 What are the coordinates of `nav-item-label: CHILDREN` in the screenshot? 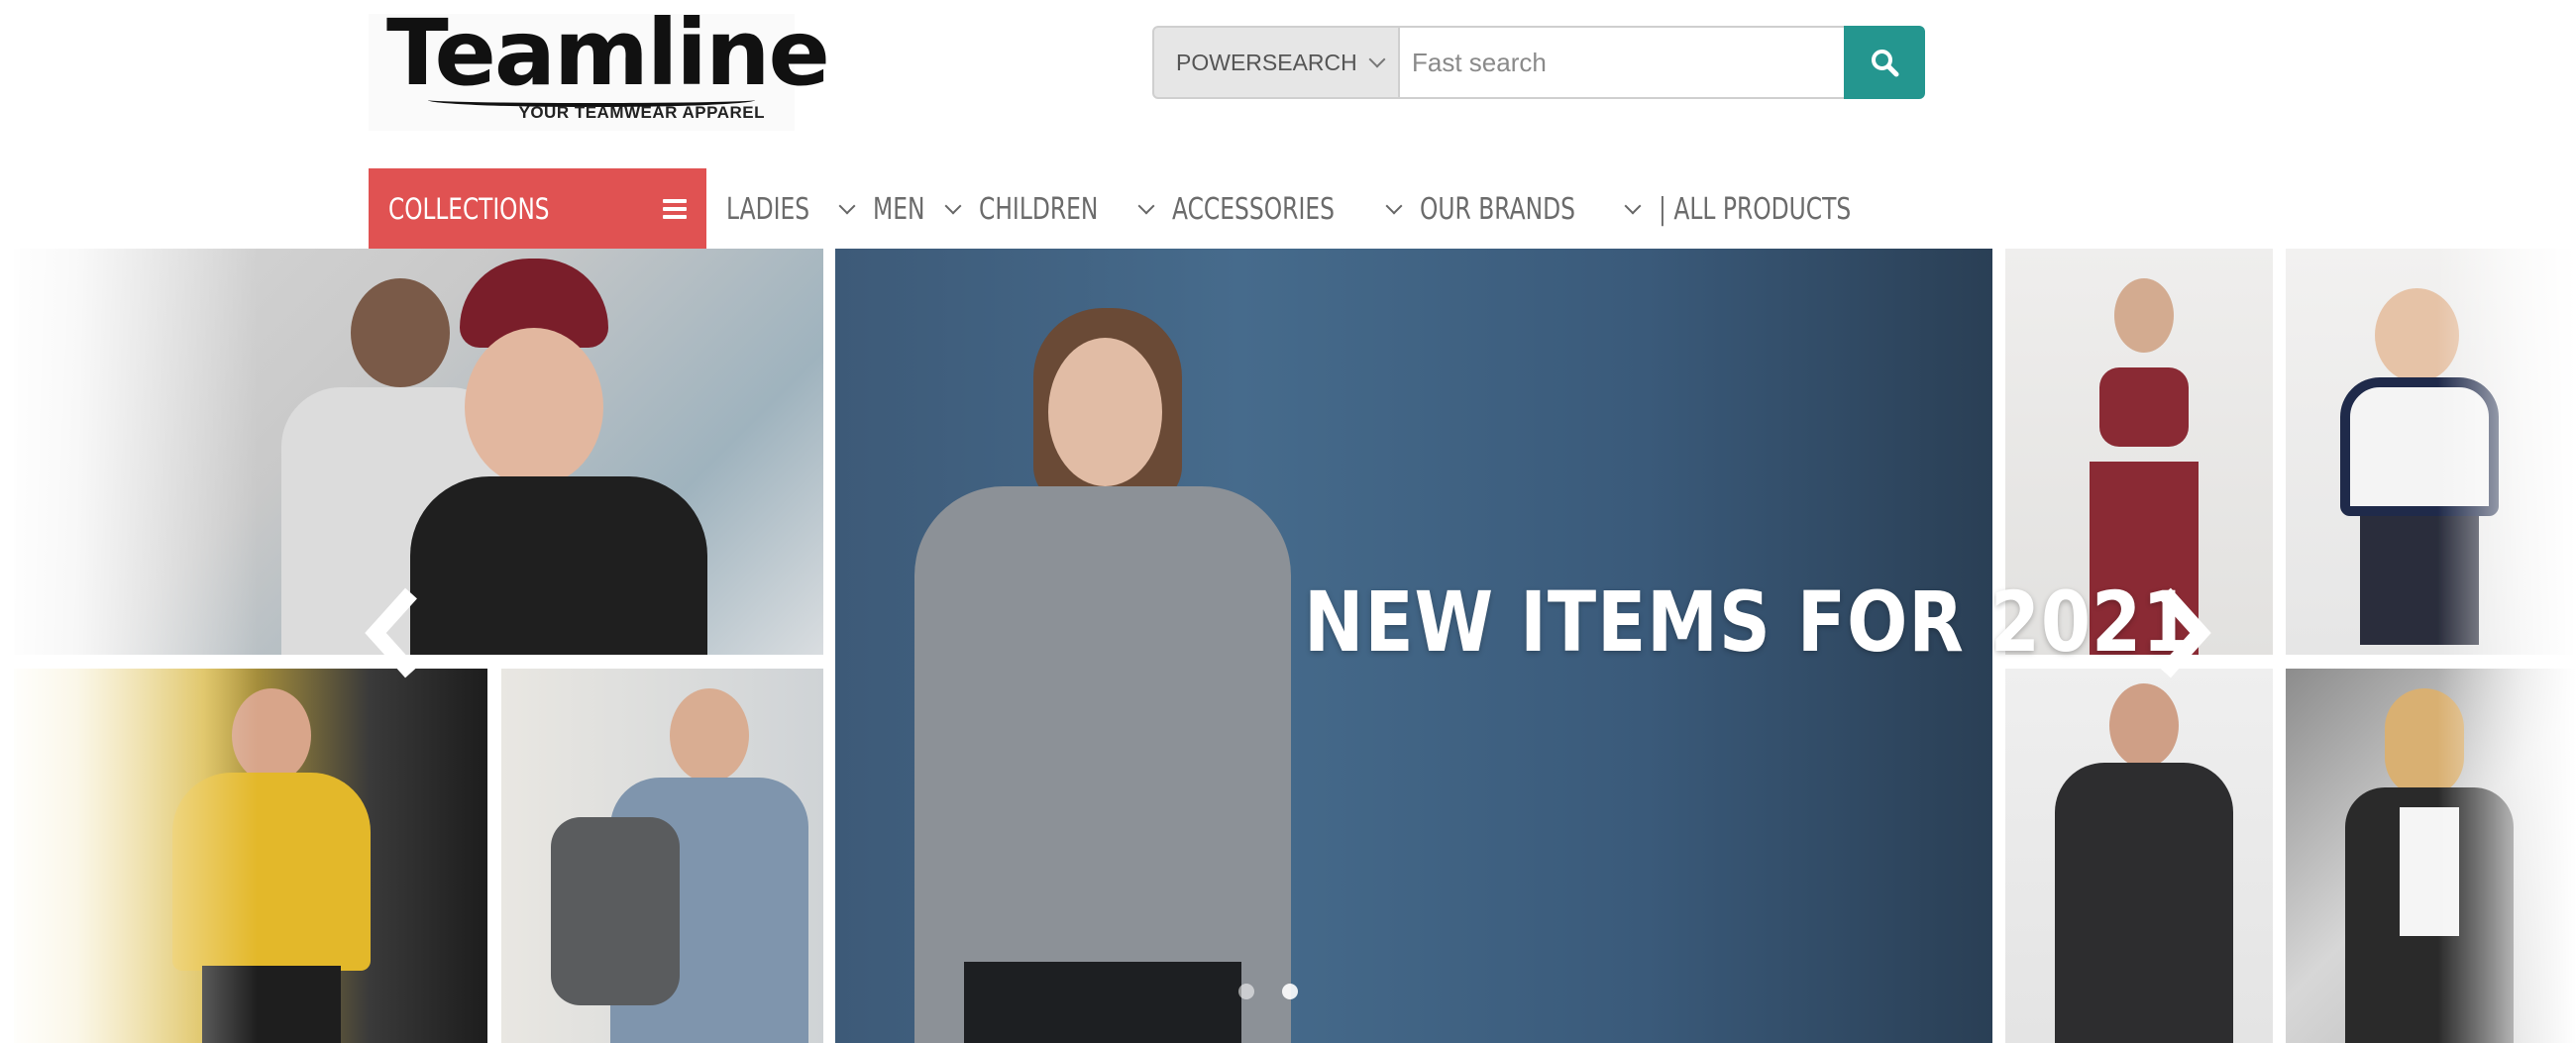 It's located at (1039, 209).